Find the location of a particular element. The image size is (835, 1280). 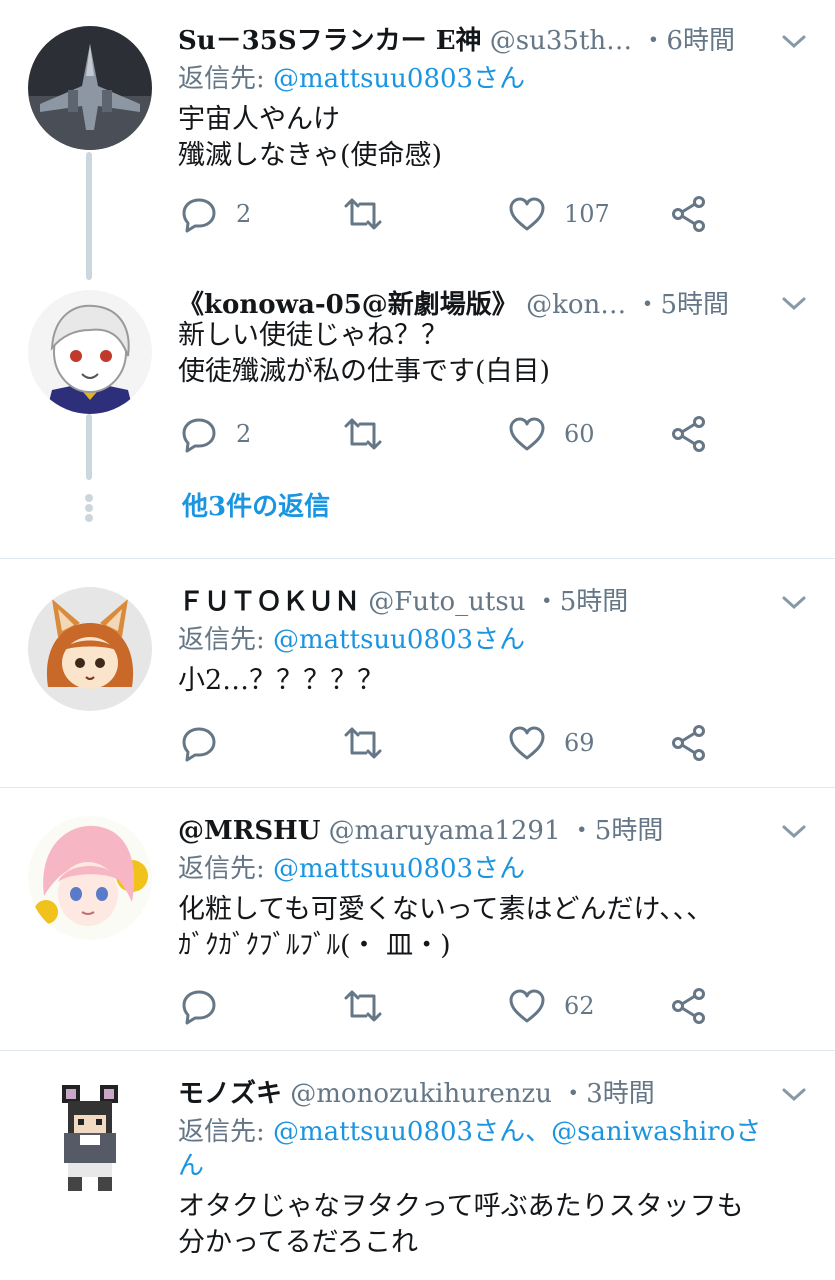

fighter-jet-avatar is located at coordinates (90, 88).